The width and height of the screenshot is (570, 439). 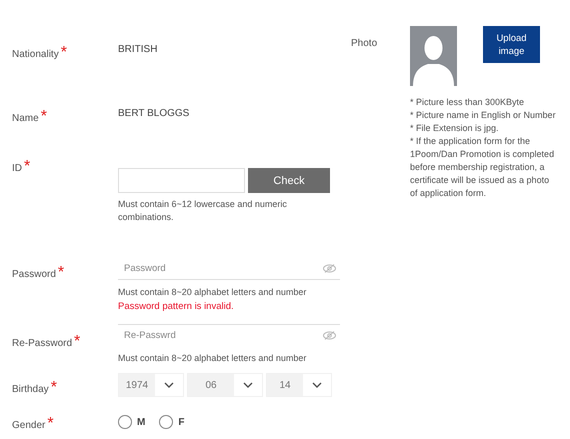 What do you see at coordinates (176, 307) in the screenshot?
I see `error-message: Password pattern is invalid.` at bounding box center [176, 307].